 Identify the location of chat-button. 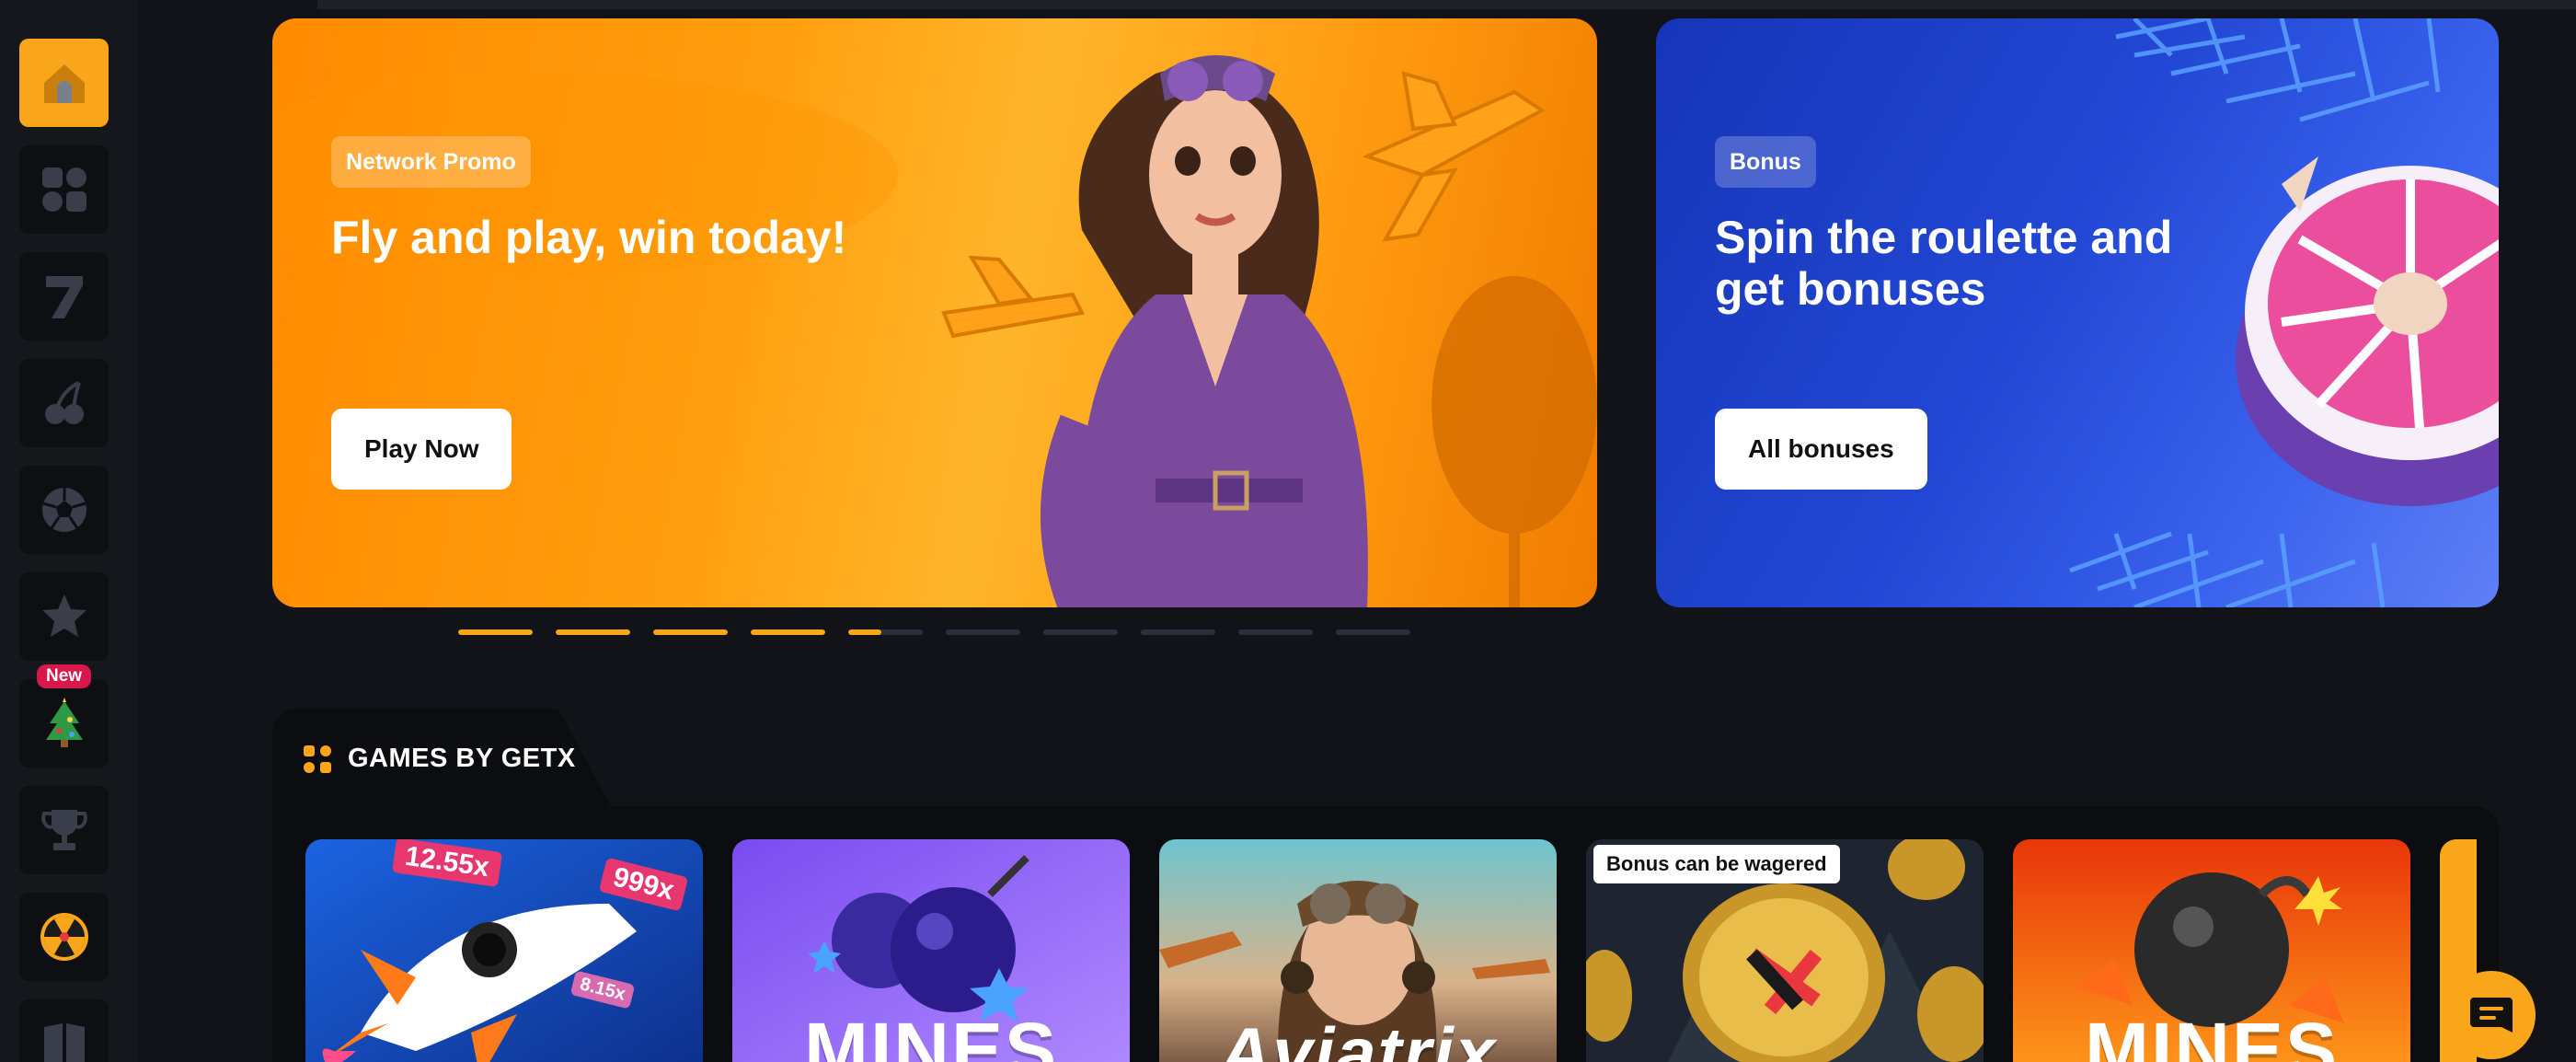
(2491, 1015).